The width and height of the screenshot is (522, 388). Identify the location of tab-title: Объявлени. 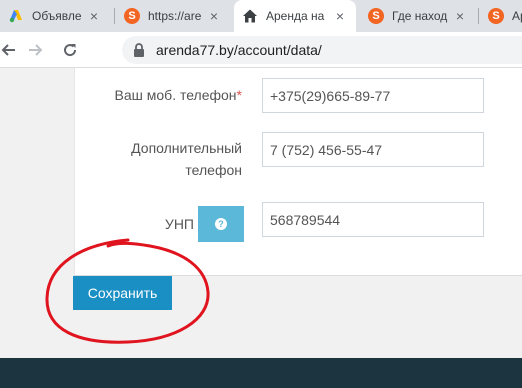
(57, 16).